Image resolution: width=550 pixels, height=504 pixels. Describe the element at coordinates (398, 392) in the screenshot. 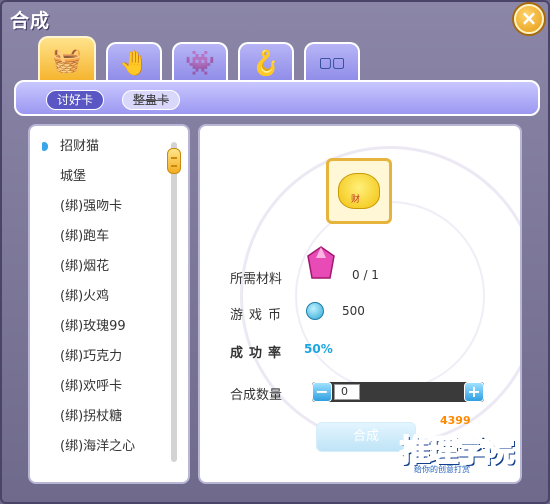

I see `quantity-stepper: − 0 +` at that location.